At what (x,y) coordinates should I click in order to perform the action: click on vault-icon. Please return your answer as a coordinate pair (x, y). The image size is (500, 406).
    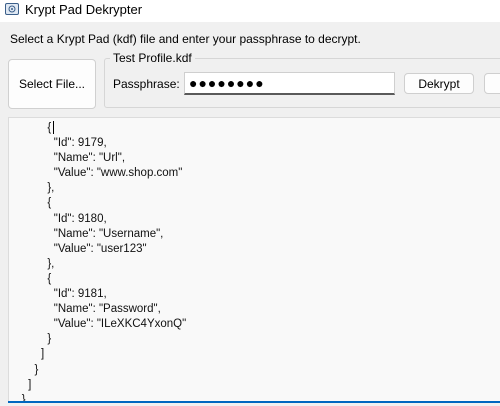
    Looking at the image, I should click on (12, 9).